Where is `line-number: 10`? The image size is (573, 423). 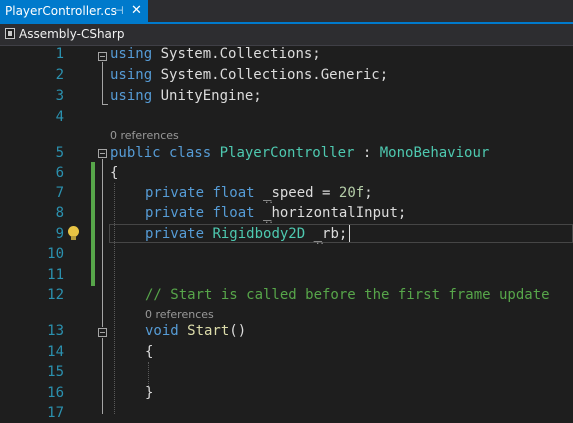 line-number: 10 is located at coordinates (55, 254).